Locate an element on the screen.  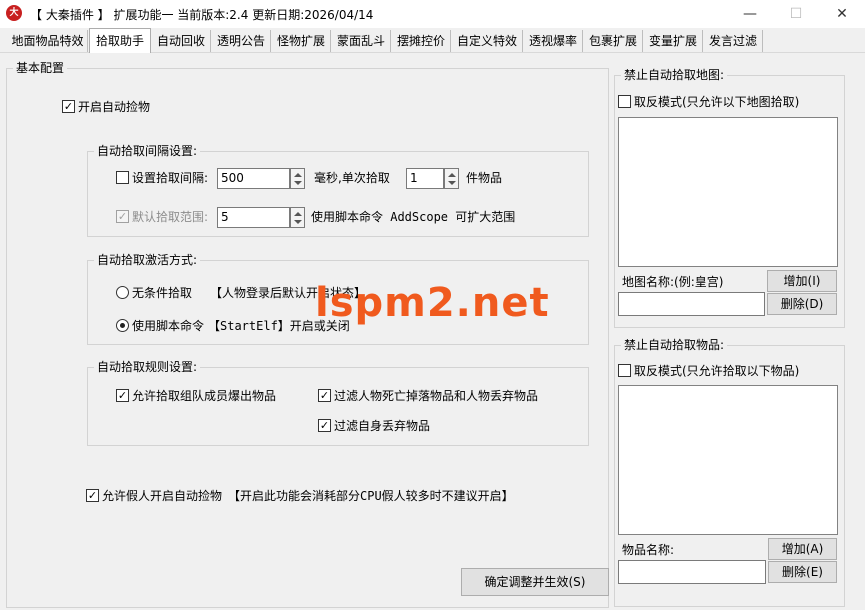
script-command-label: 使用脚本命令 is located at coordinates (168, 326).